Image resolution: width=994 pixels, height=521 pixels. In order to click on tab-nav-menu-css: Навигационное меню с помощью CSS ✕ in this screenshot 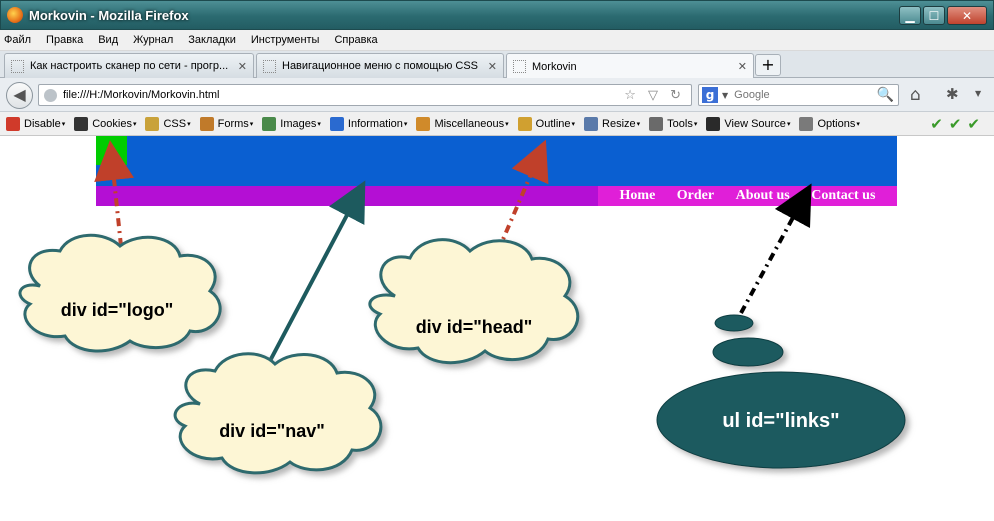, I will do `click(380, 65)`.